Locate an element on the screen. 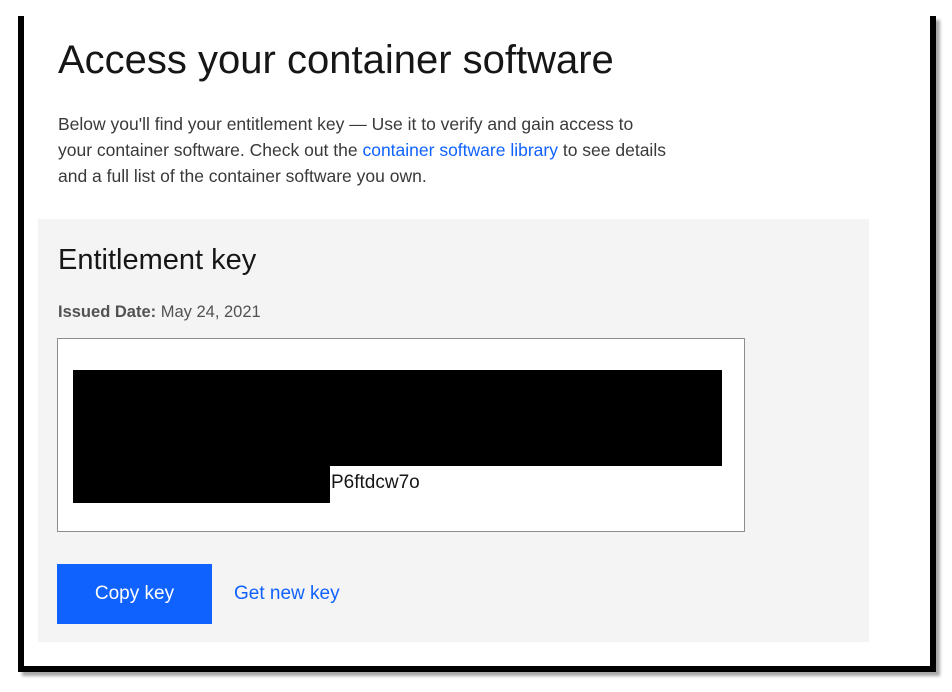  get-new-key-link: Get new key is located at coordinates (287, 594).